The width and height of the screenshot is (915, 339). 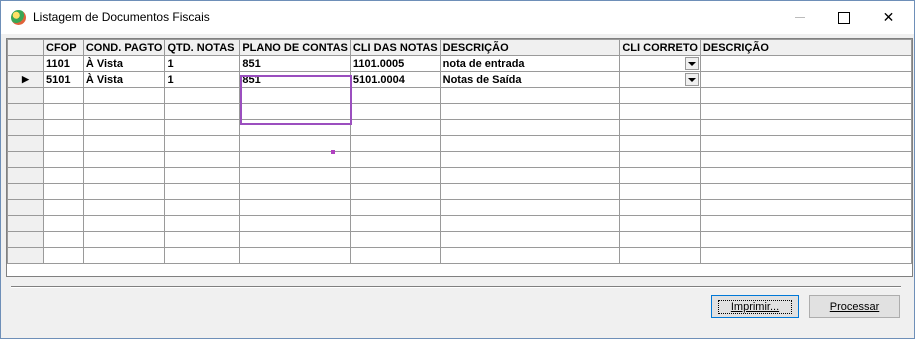 I want to click on process-button: Processar, so click(x=854, y=306).